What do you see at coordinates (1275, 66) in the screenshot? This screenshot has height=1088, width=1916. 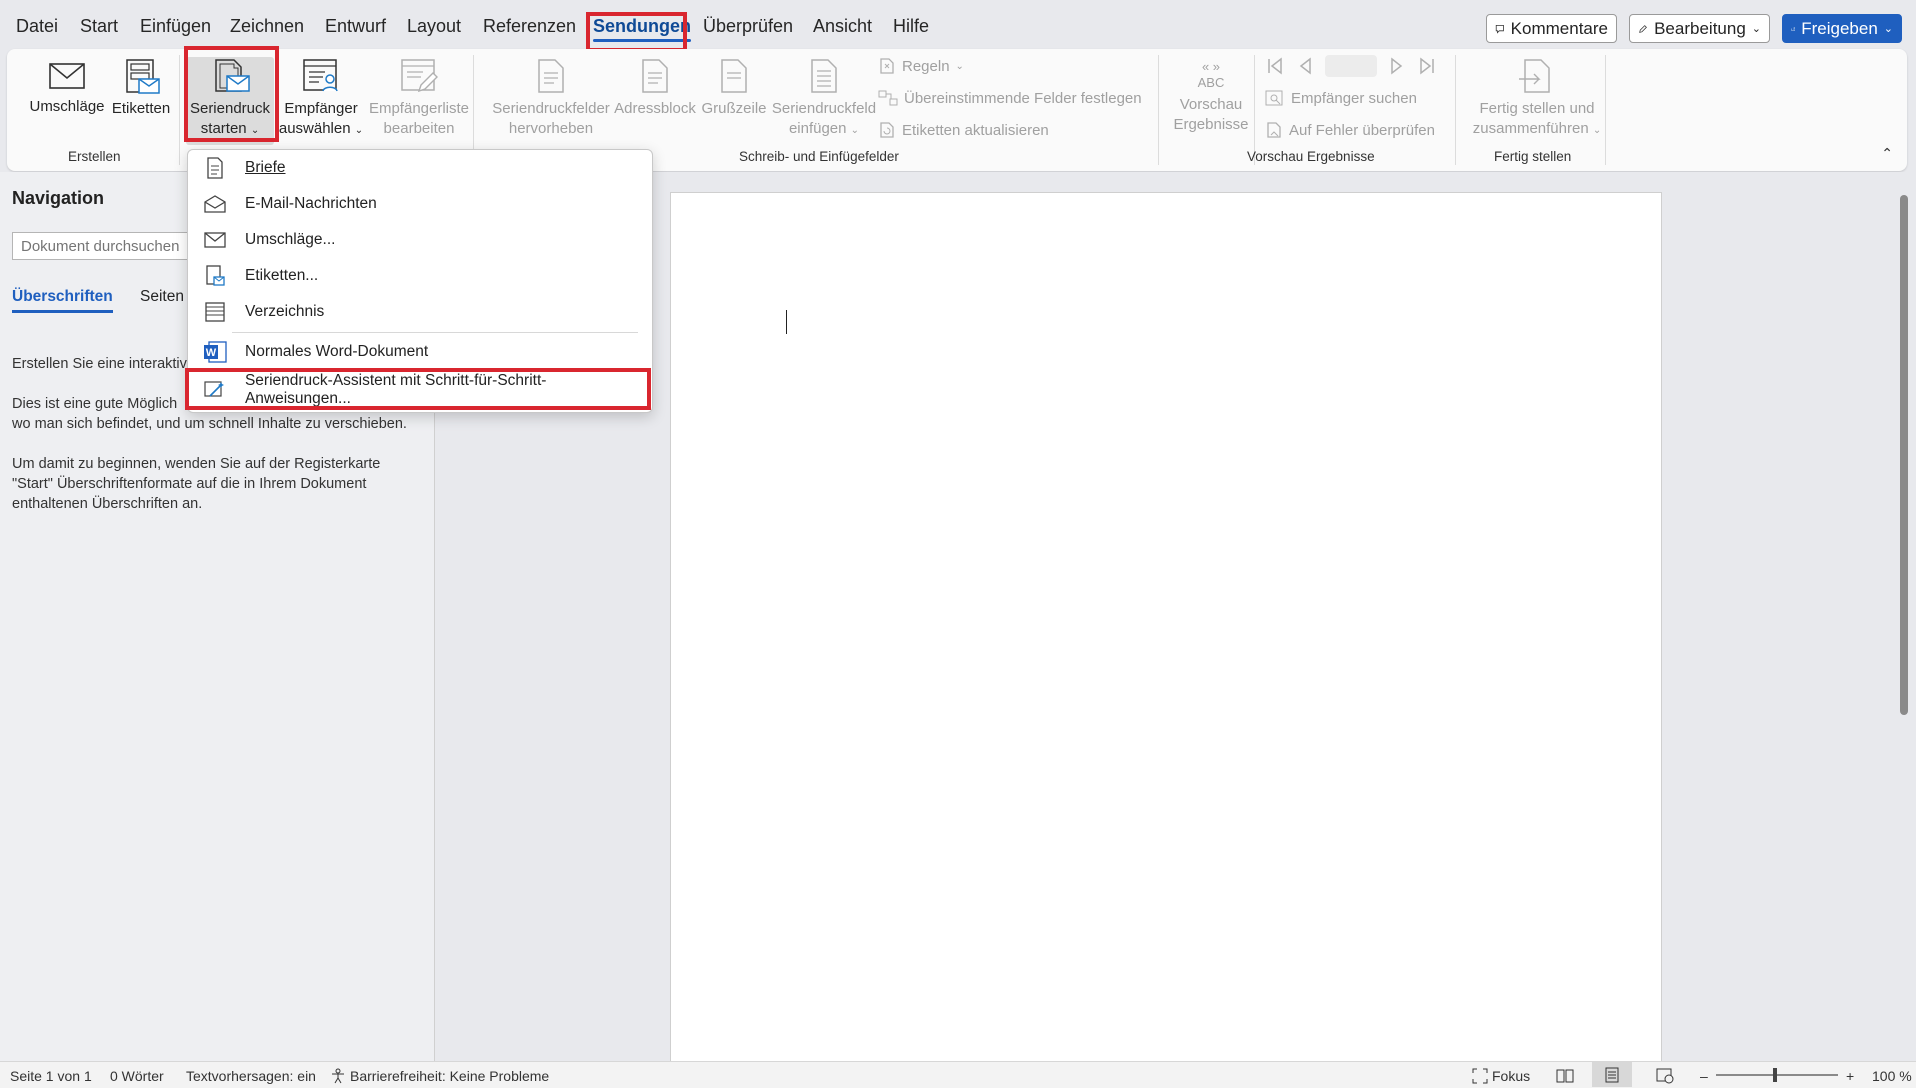 I see `first-record-icon` at bounding box center [1275, 66].